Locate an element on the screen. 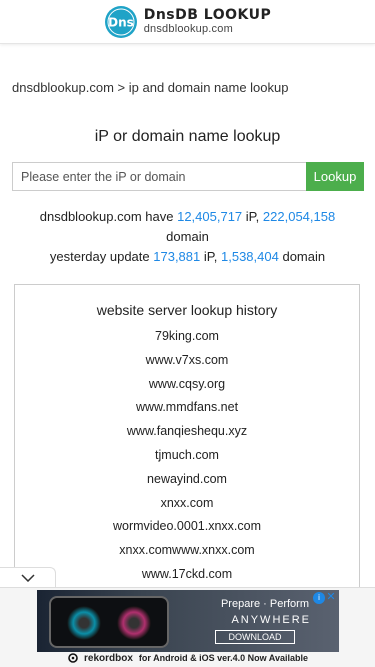  breadcrumb-home-link: dnsdblookup.com is located at coordinates (63, 87).